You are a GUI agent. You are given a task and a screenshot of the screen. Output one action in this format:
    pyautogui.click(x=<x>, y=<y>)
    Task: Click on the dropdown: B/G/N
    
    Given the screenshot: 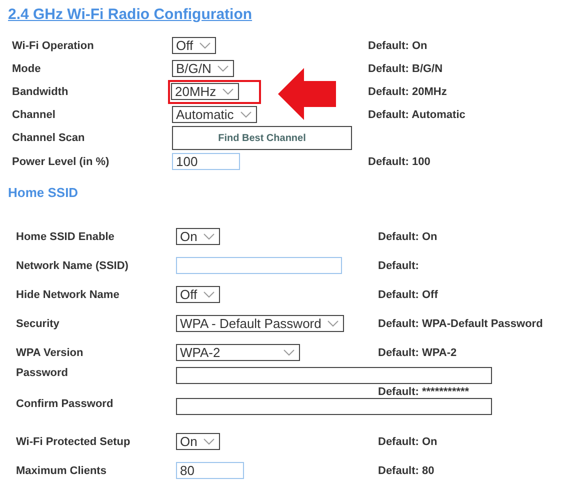 What is the action you would take?
    pyautogui.click(x=203, y=68)
    